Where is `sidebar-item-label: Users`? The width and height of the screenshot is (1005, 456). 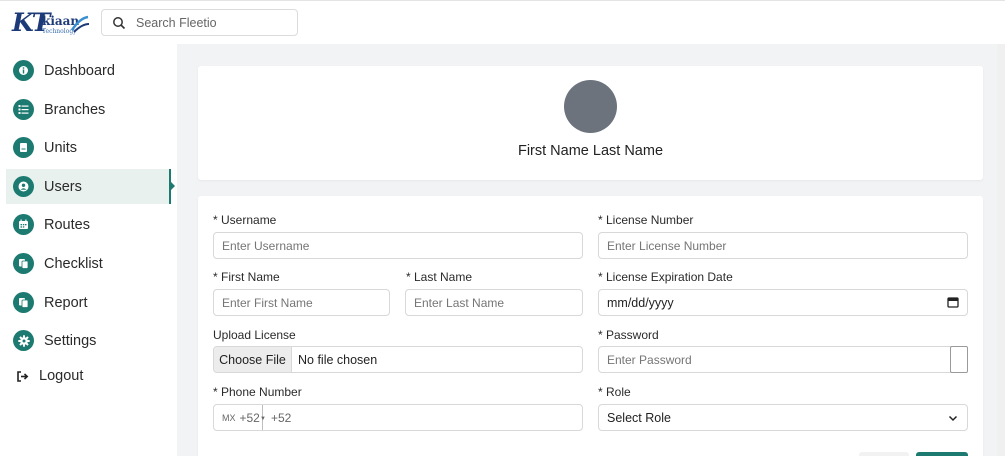 sidebar-item-label: Users is located at coordinates (63, 186).